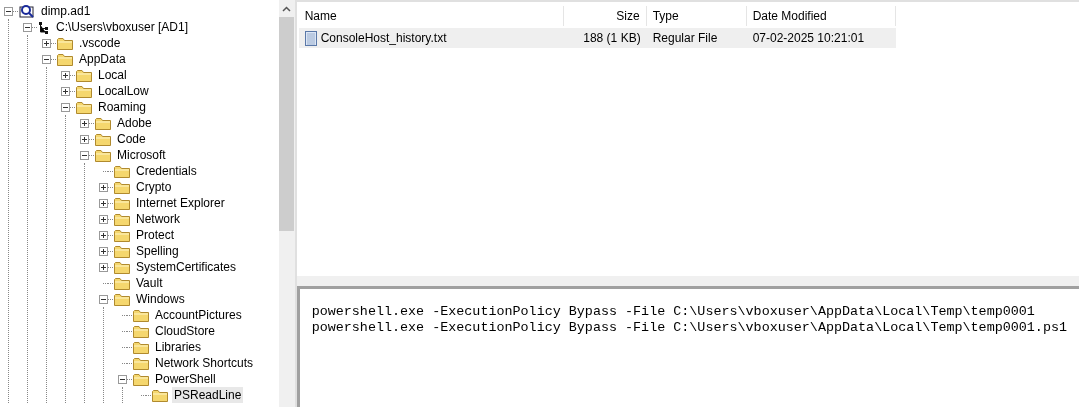  Describe the element at coordinates (185, 379) in the screenshot. I see `tree-item: PowerShell` at that location.